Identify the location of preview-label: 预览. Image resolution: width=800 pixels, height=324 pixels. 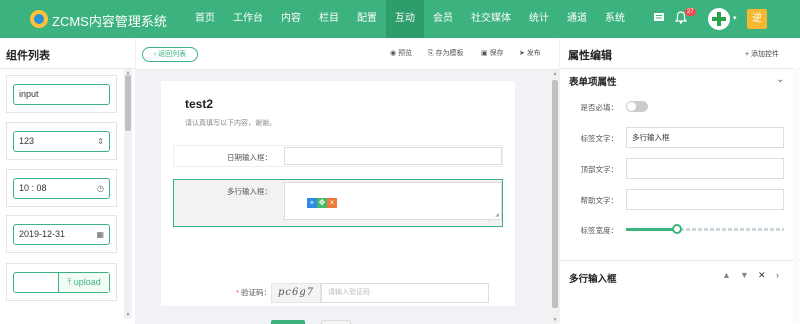
(405, 53).